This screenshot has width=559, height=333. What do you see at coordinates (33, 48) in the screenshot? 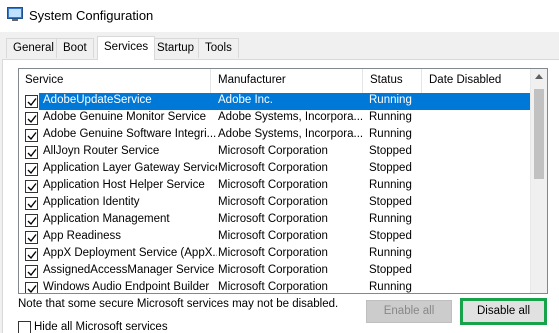
I see `tab-general: General` at bounding box center [33, 48].